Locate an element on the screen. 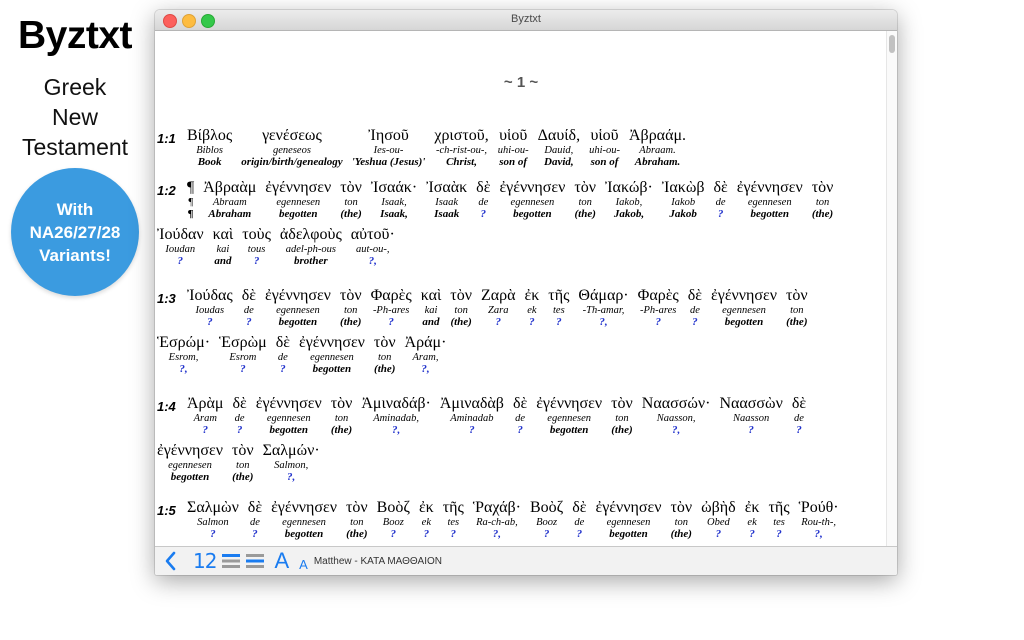  parallel-lines-button is located at coordinates (255, 561).